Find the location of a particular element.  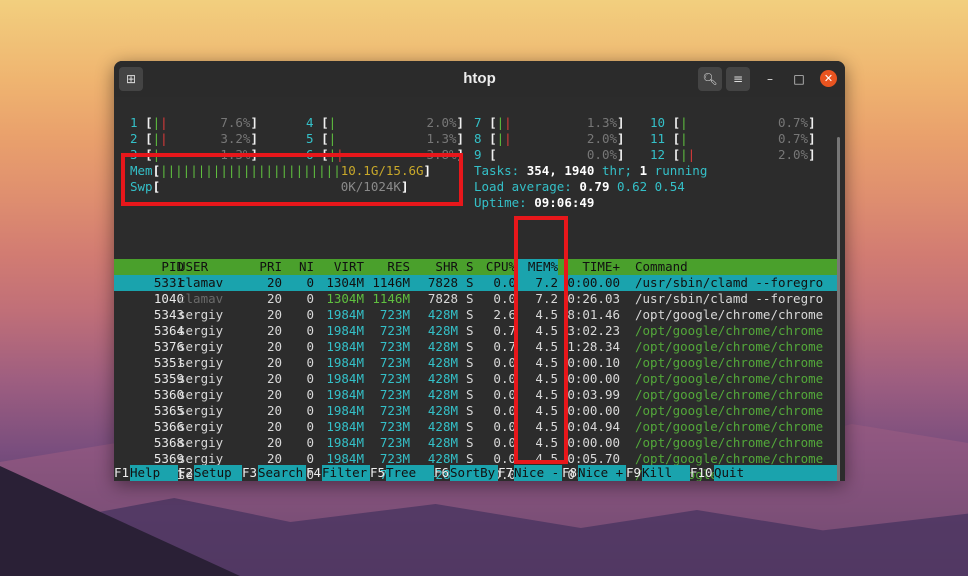

cell-time: 3:02.23 is located at coordinates (593, 330).